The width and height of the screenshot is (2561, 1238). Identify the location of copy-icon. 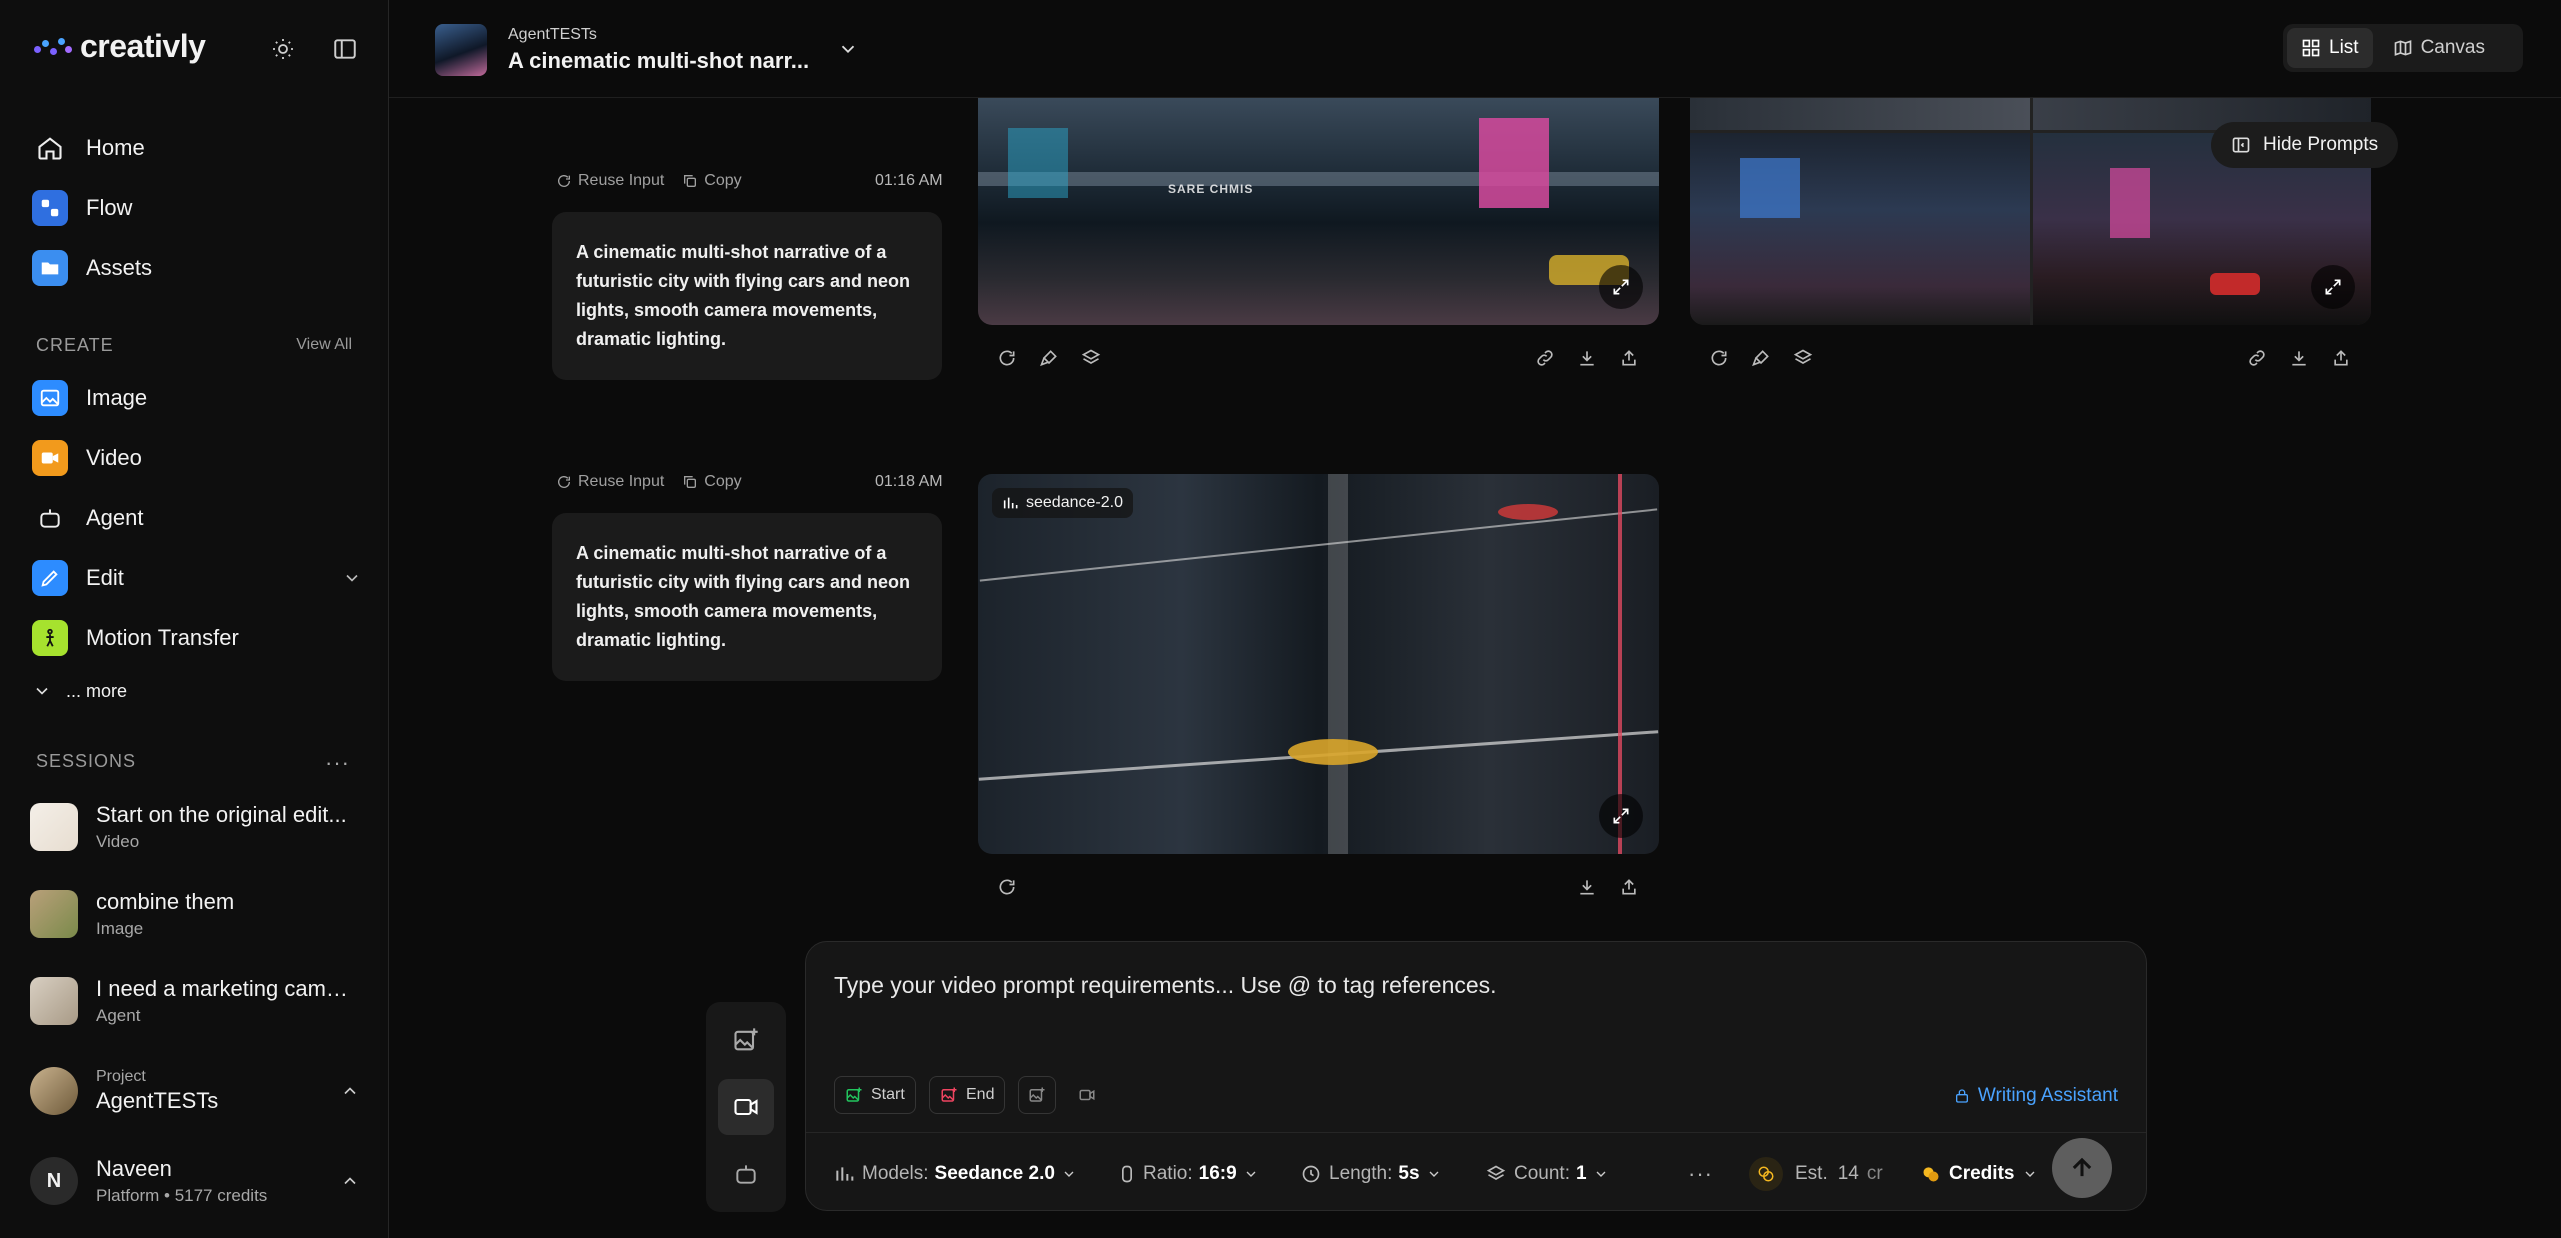
(690, 482).